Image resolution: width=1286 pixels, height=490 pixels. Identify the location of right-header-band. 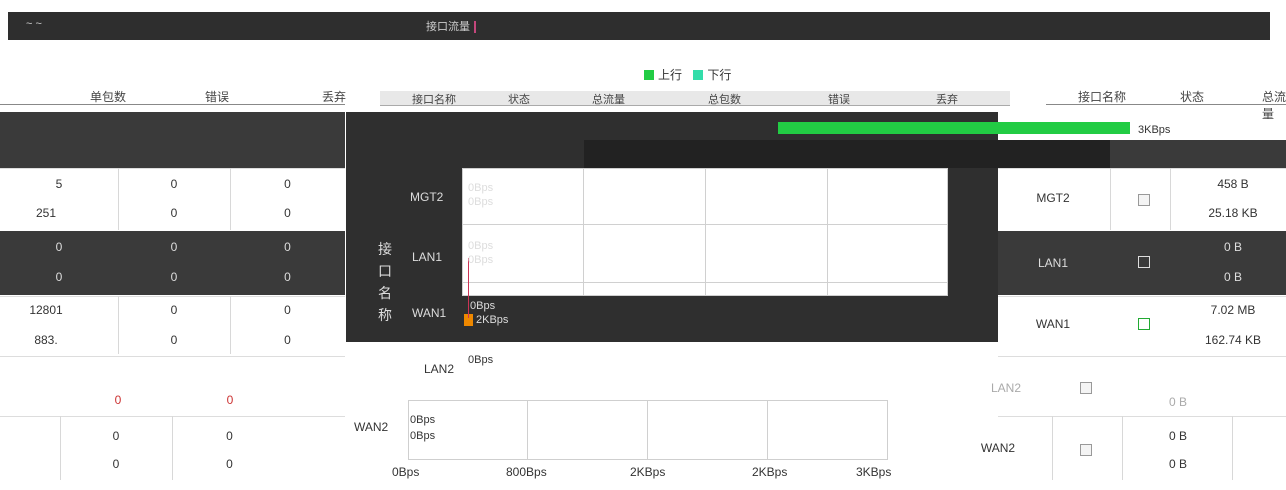
(1198, 154).